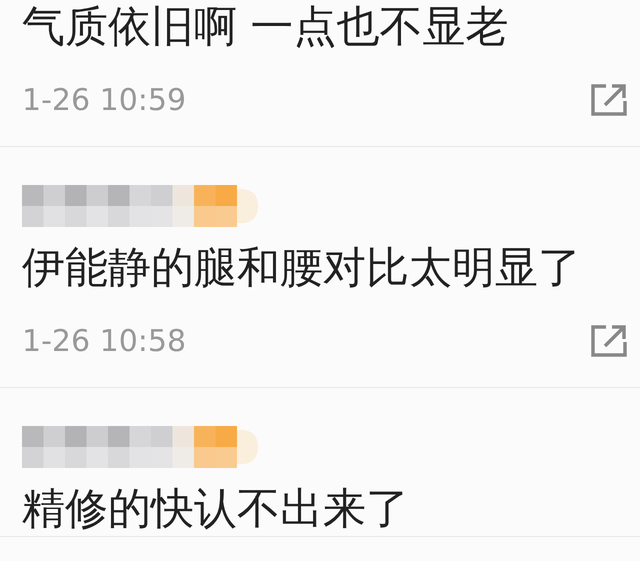  Describe the element at coordinates (216, 509) in the screenshot. I see `comment-text: 精修的快认不出来了` at that location.